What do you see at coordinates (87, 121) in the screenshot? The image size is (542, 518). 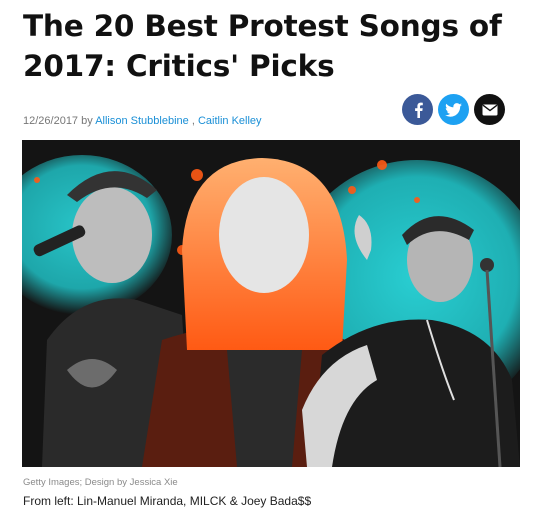 I see `byline-by: by` at bounding box center [87, 121].